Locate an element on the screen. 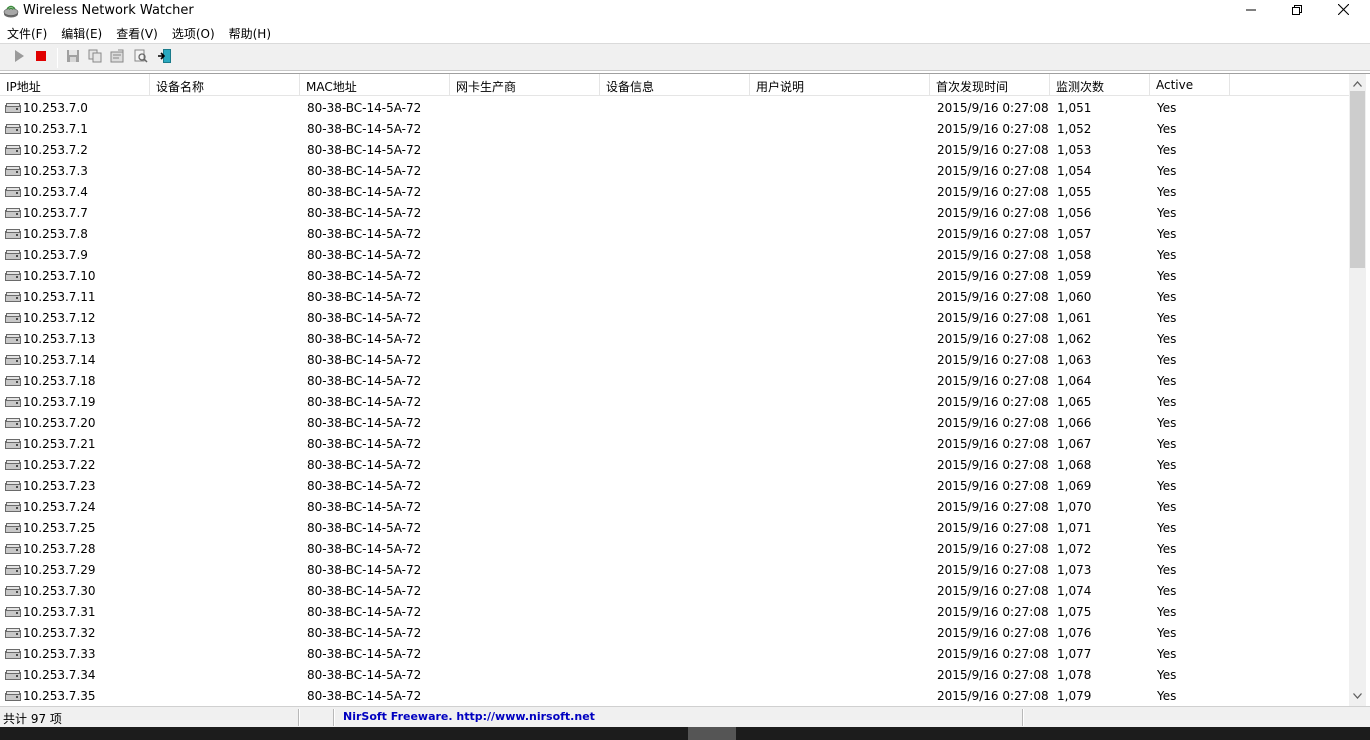  menu-help: 帮助(H) is located at coordinates (250, 32).